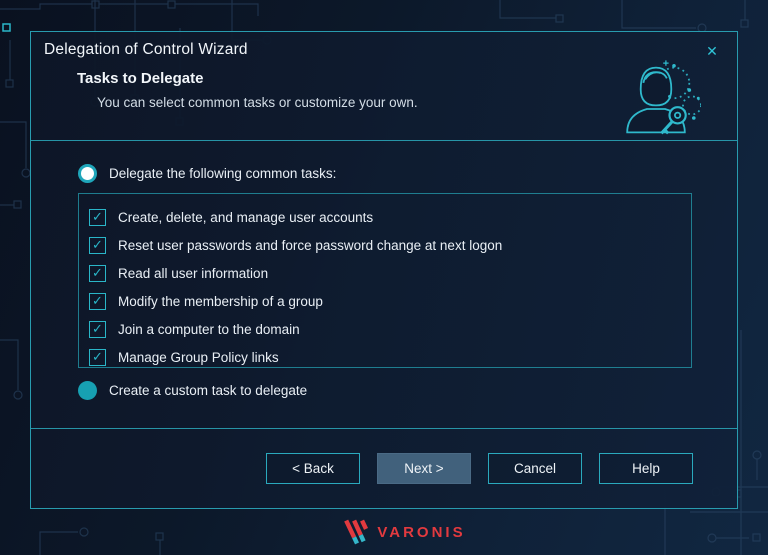 The image size is (768, 555). Describe the element at coordinates (198, 357) in the screenshot. I see `task-label: Manage Group Policy links` at that location.